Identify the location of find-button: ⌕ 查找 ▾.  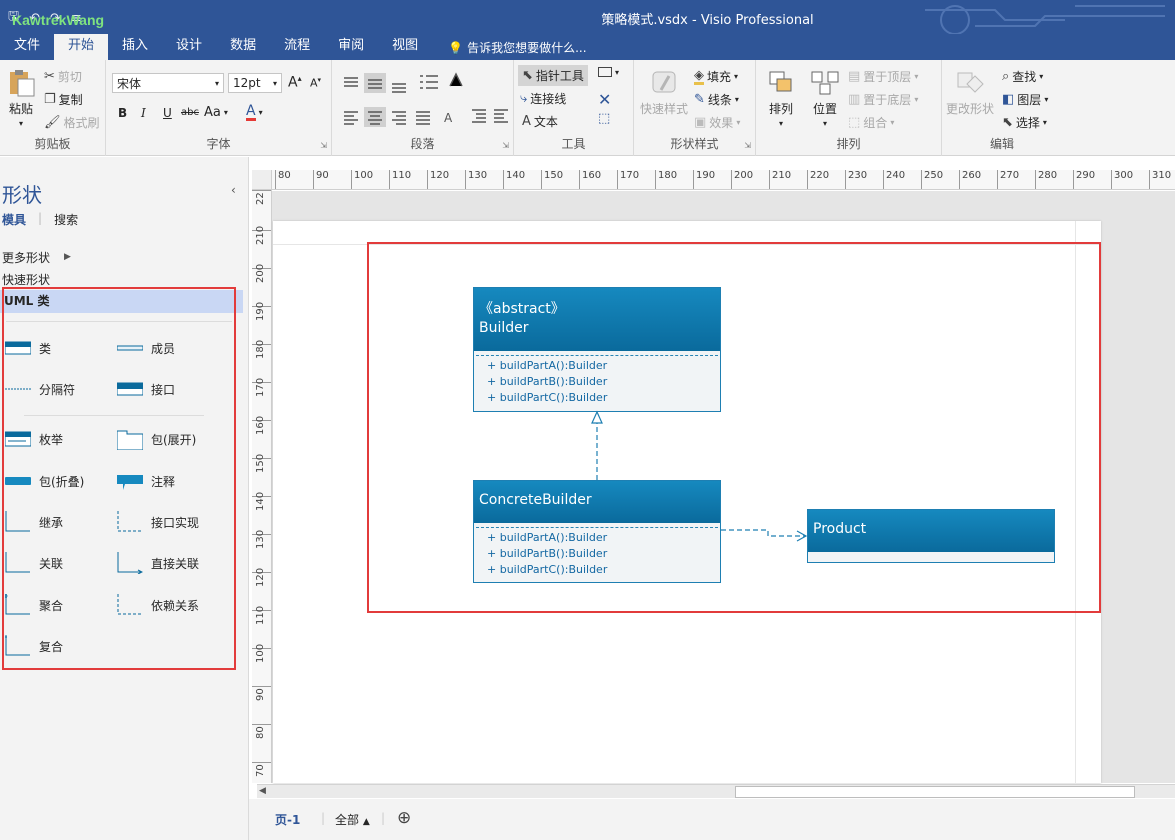
(1022, 76).